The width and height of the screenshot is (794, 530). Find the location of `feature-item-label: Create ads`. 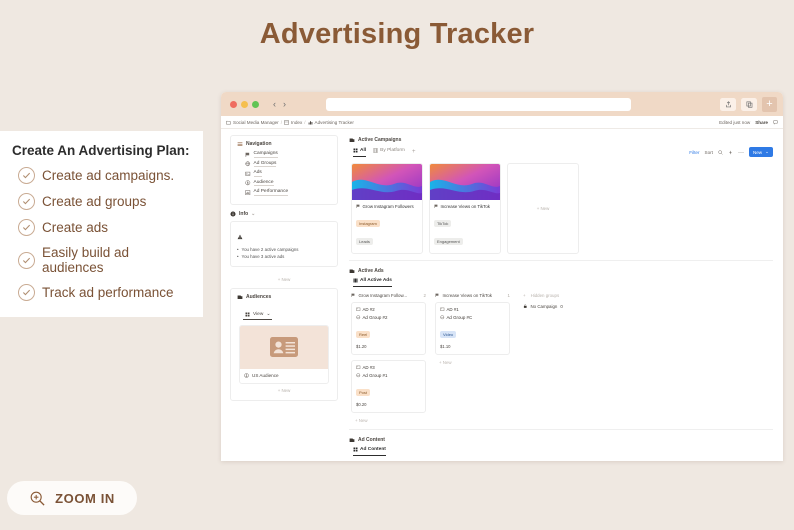

feature-item-label: Create ads is located at coordinates (75, 227).